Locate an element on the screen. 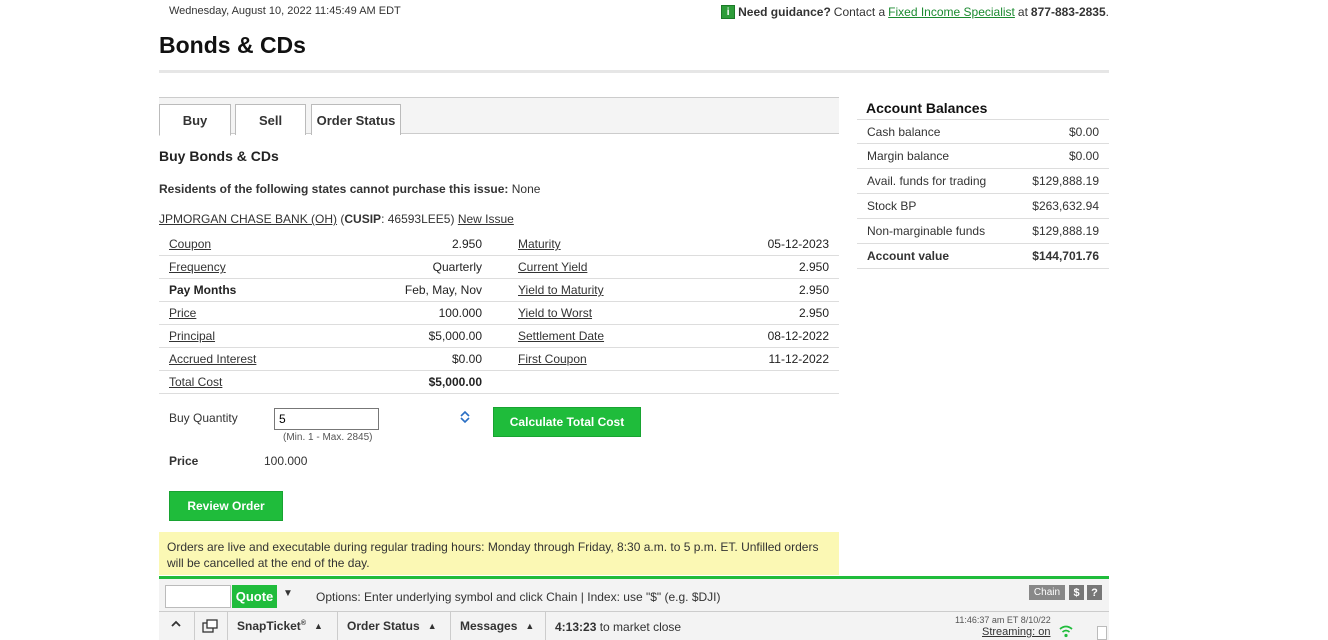  frequency-value: Quarterly is located at coordinates (457, 267).